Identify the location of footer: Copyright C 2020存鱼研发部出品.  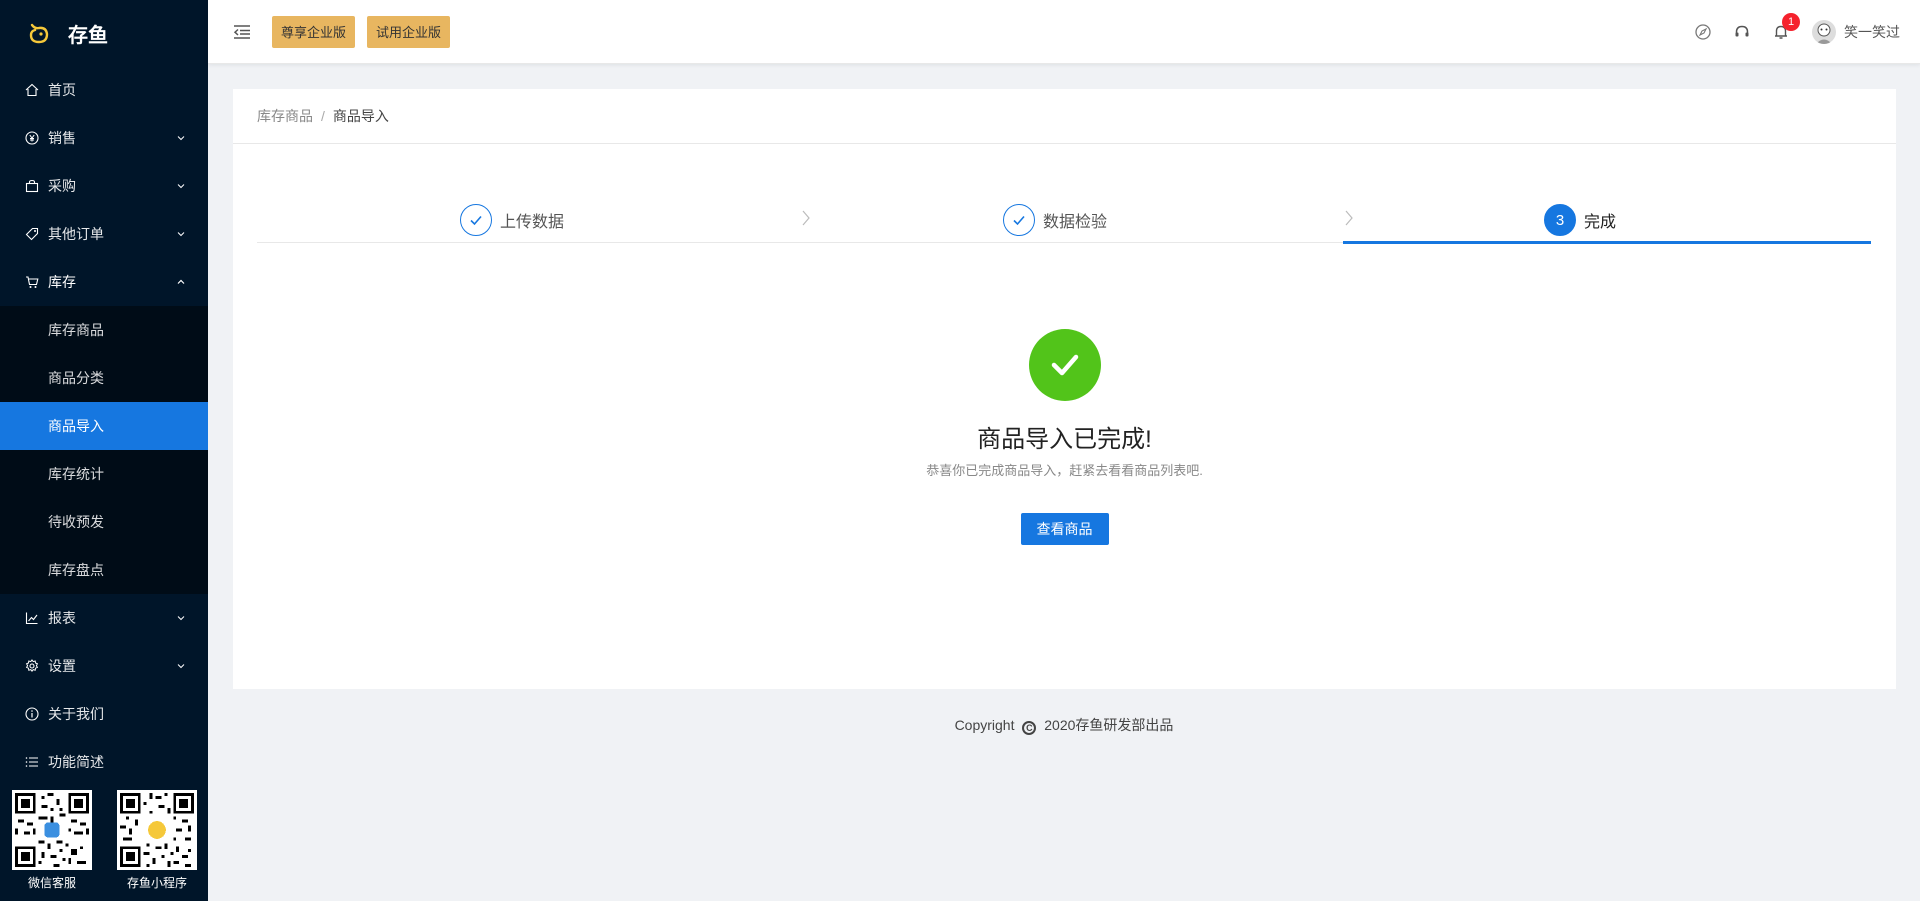
(1064, 725).